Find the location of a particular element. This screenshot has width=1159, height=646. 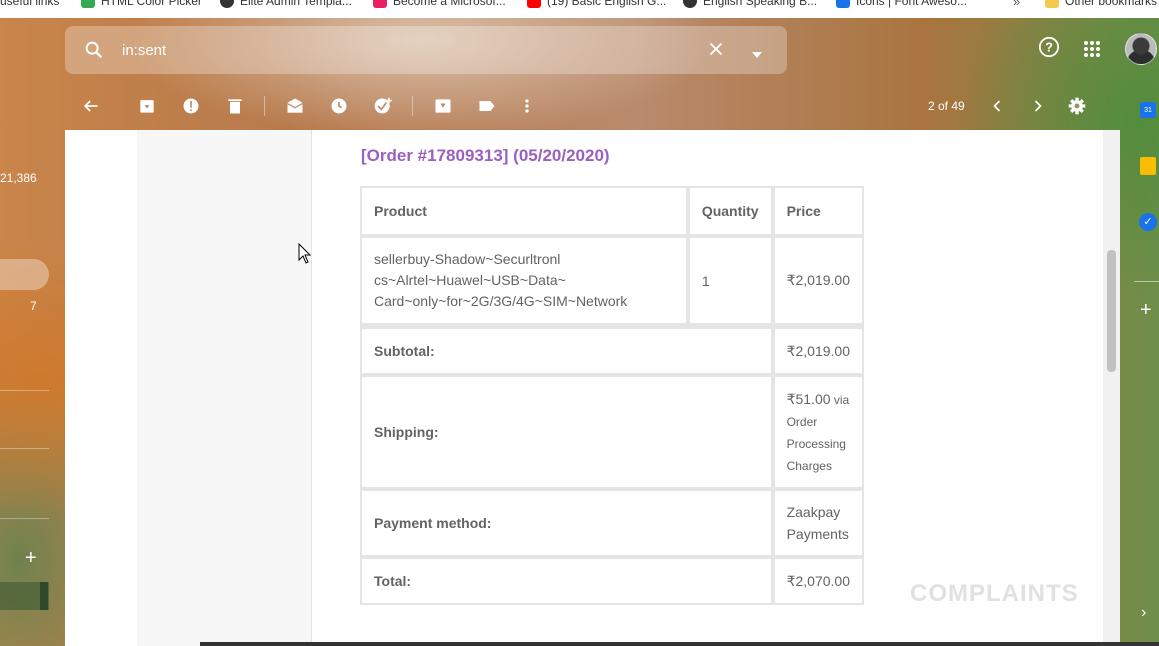

bookmark-html-color-picker: HTML Color Picker is located at coordinates (141, 4).